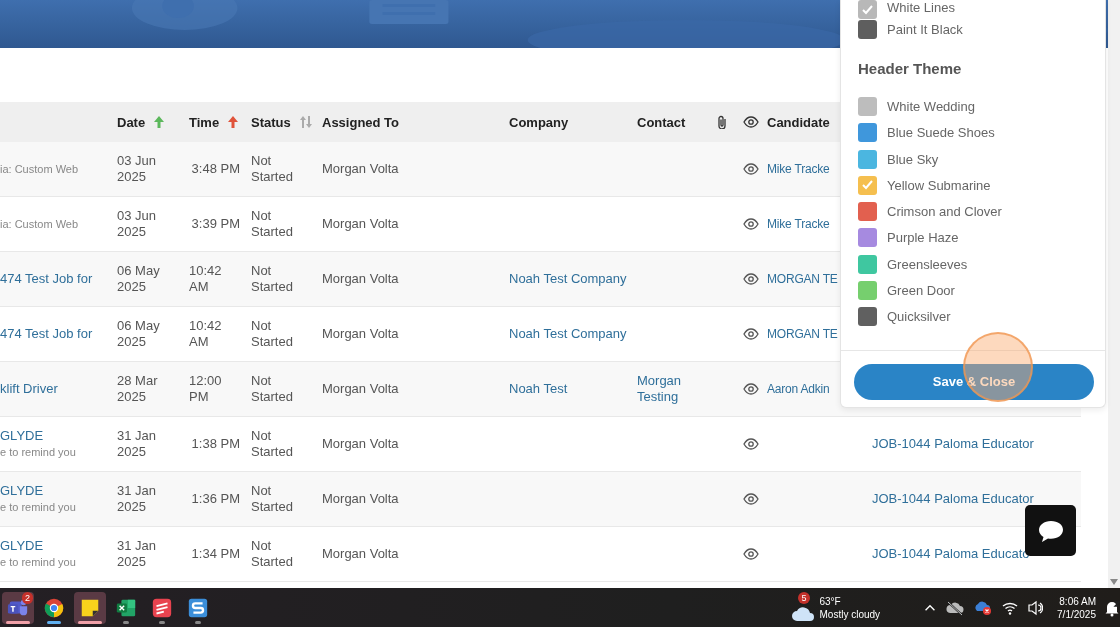  What do you see at coordinates (913, 159) in the screenshot?
I see `theme-label: Blue Sky` at bounding box center [913, 159].